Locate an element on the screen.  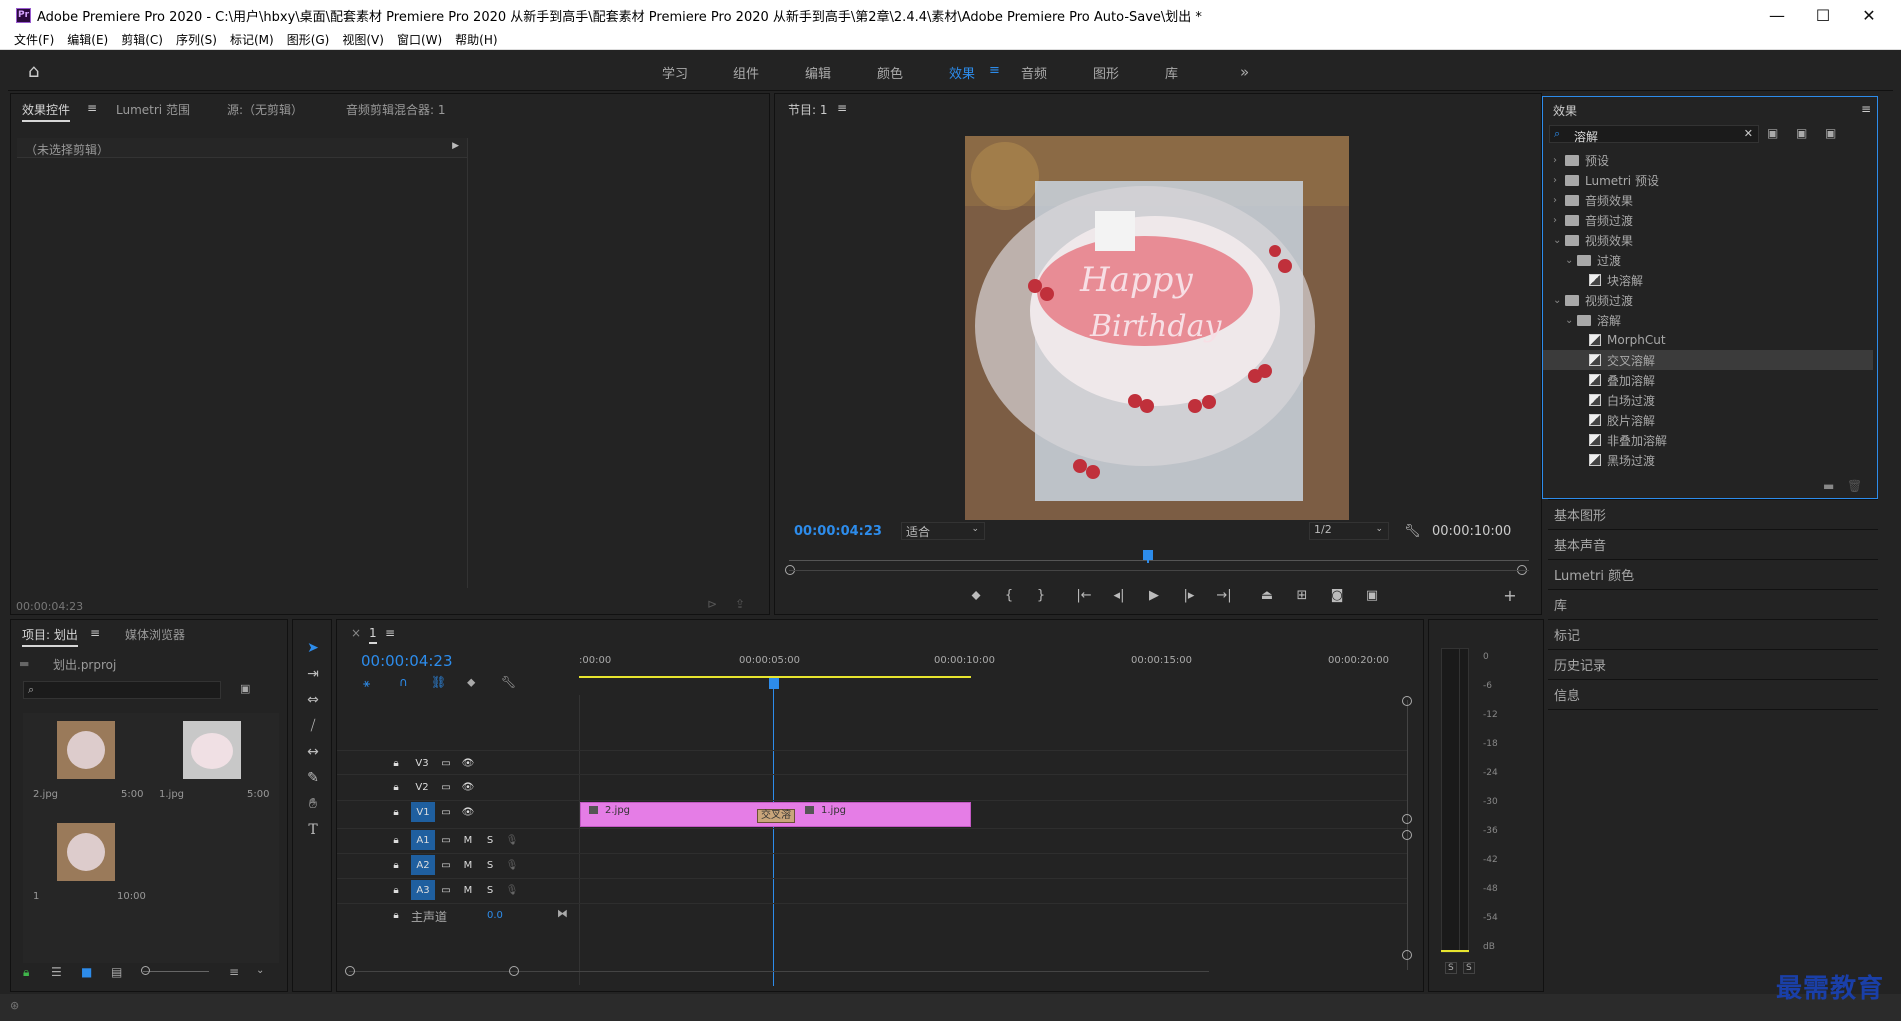
program-menu-icon: ≡ is located at coordinates (842, 108).